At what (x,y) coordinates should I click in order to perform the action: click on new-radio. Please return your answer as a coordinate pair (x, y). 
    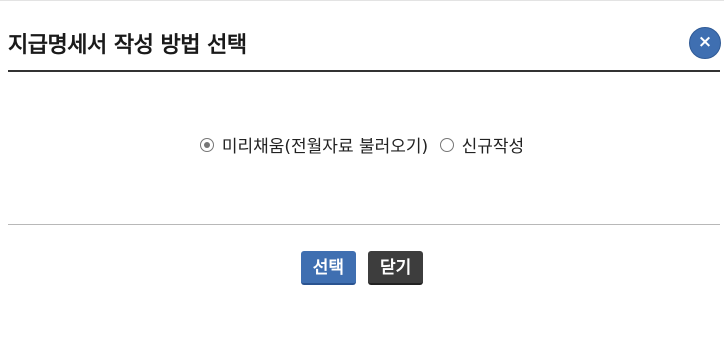
    Looking at the image, I should click on (446, 144).